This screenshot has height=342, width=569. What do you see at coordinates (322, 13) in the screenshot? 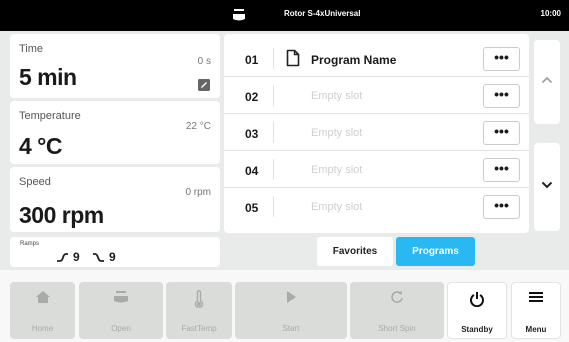
I see `rotor-name: Rotor S-4xUniversal` at bounding box center [322, 13].